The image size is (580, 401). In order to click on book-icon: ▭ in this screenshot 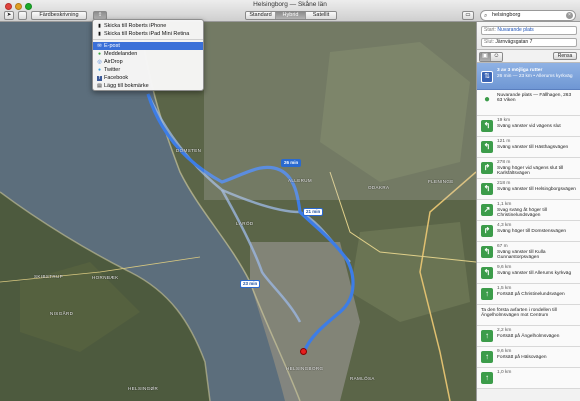, I will do `click(468, 15)`.